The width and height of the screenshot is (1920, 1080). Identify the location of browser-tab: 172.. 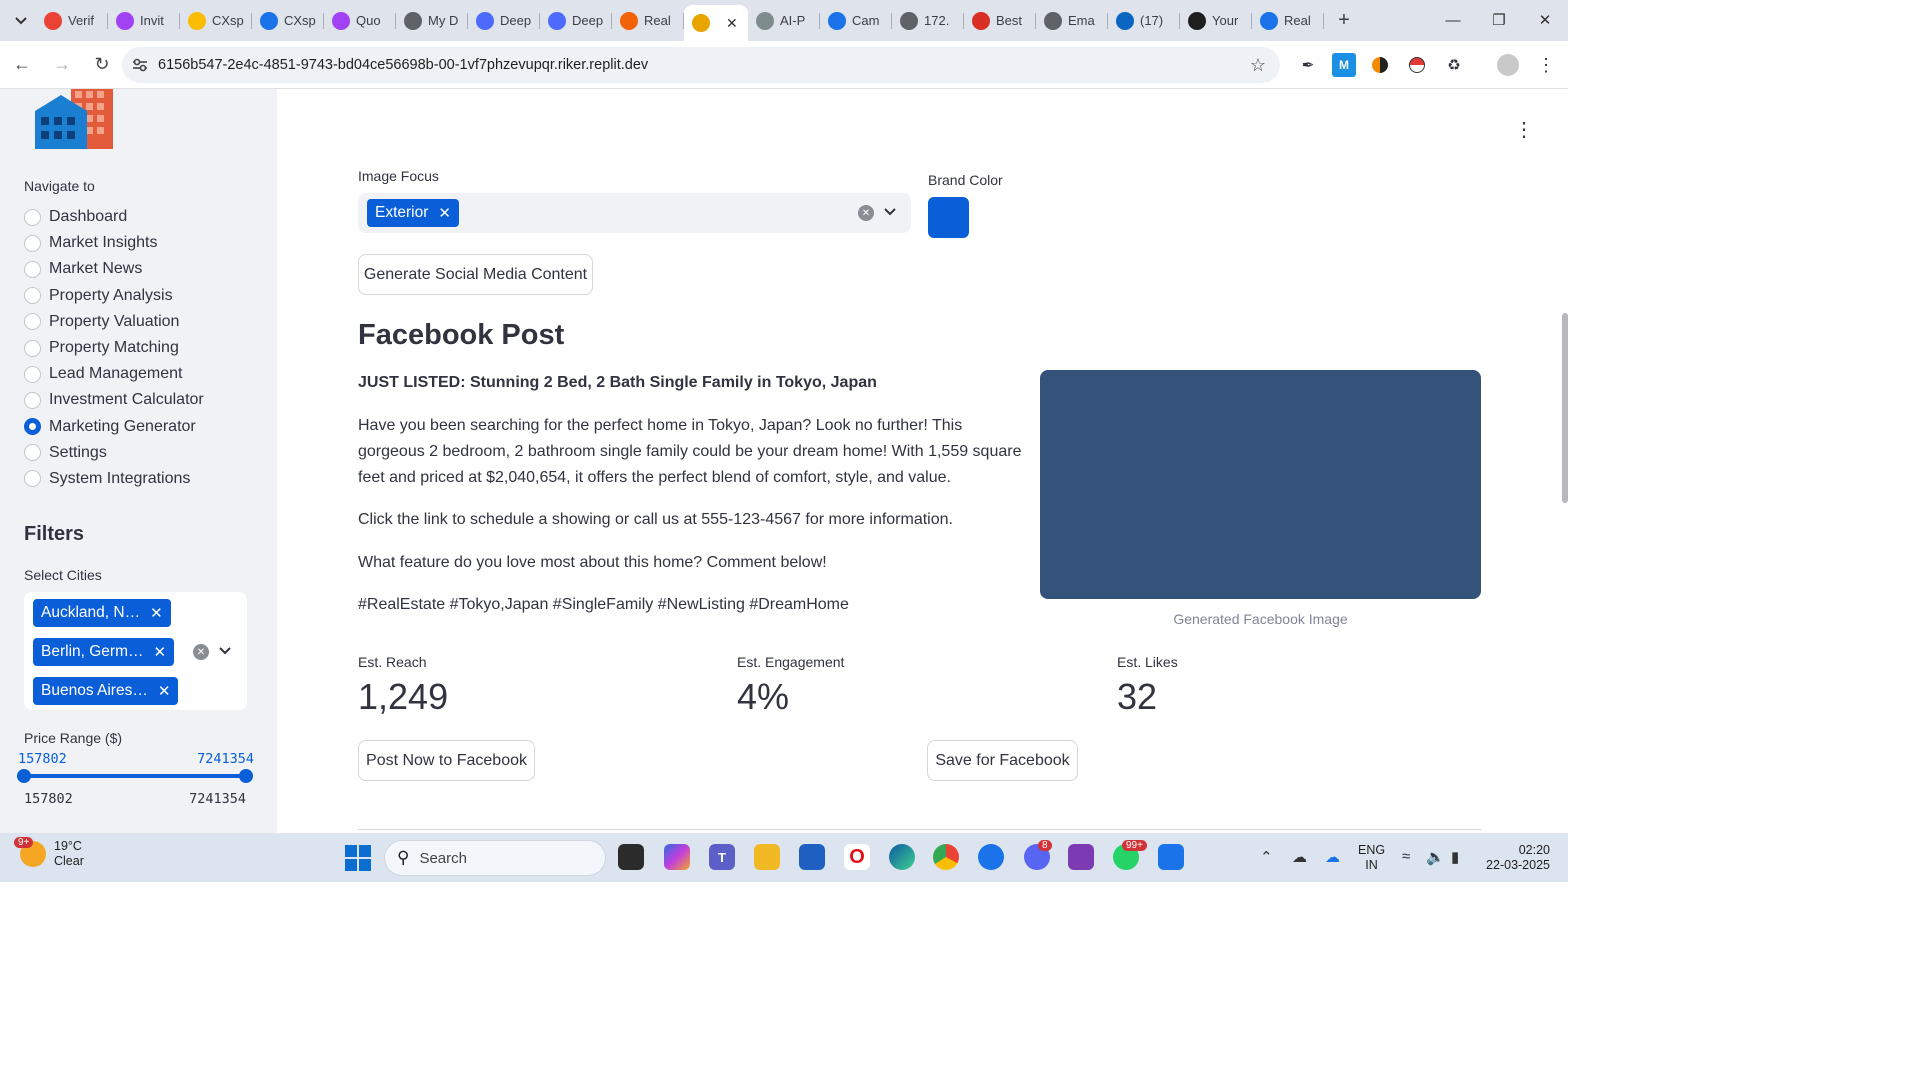
(928, 21).